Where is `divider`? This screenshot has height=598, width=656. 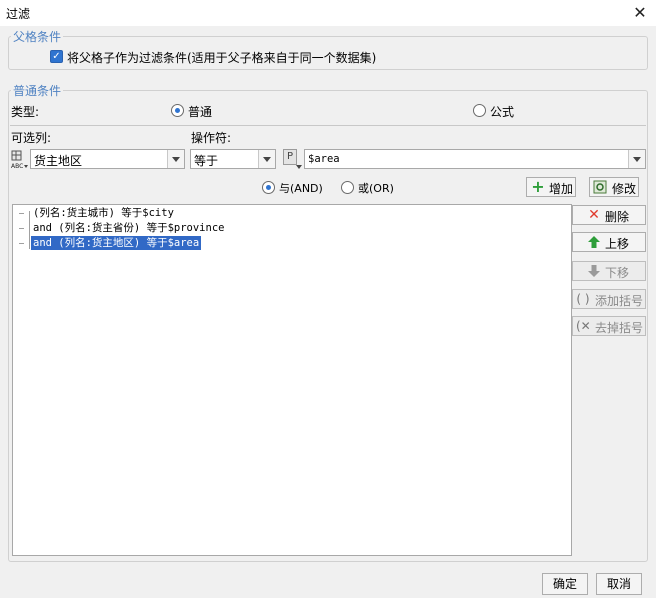 divider is located at coordinates (328, 125).